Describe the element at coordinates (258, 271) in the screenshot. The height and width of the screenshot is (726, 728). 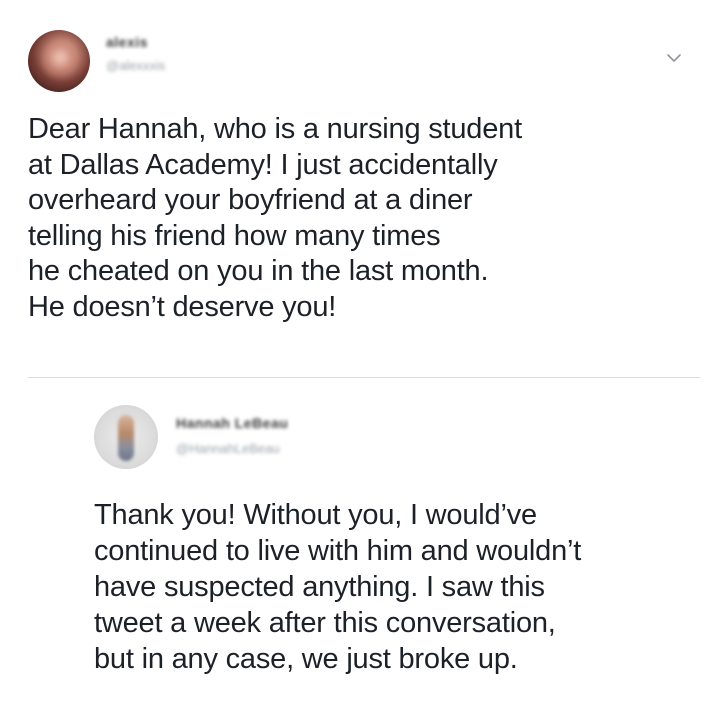
I see `tweet-text-line: he cheated on you in the last month.` at that location.